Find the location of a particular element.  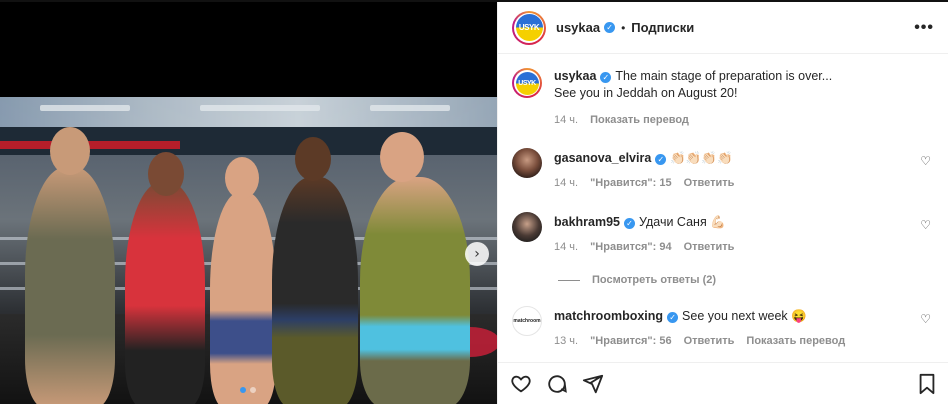

avatar: USYK is located at coordinates (529, 27).